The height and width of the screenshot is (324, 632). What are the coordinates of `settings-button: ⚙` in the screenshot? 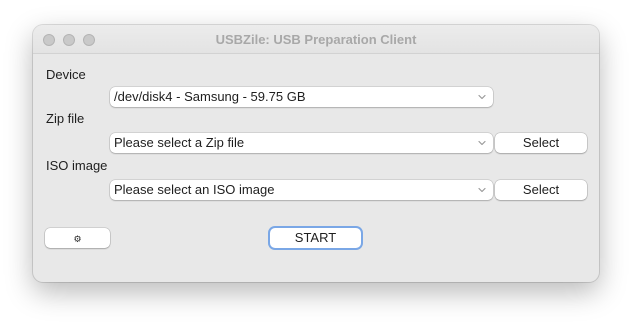 It's located at (77, 238).